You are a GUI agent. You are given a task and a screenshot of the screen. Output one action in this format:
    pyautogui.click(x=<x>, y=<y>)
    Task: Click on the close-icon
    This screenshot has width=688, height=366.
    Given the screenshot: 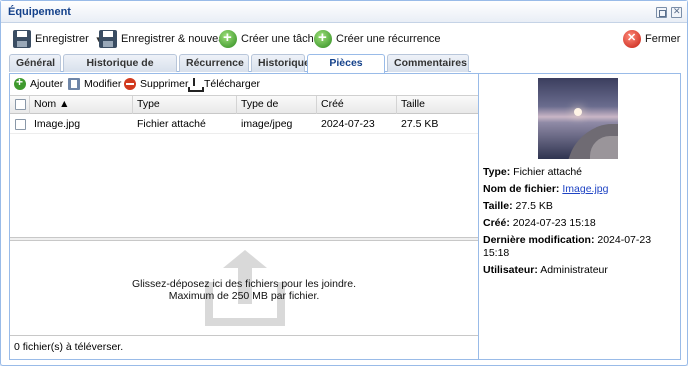 What is the action you would take?
    pyautogui.click(x=632, y=39)
    